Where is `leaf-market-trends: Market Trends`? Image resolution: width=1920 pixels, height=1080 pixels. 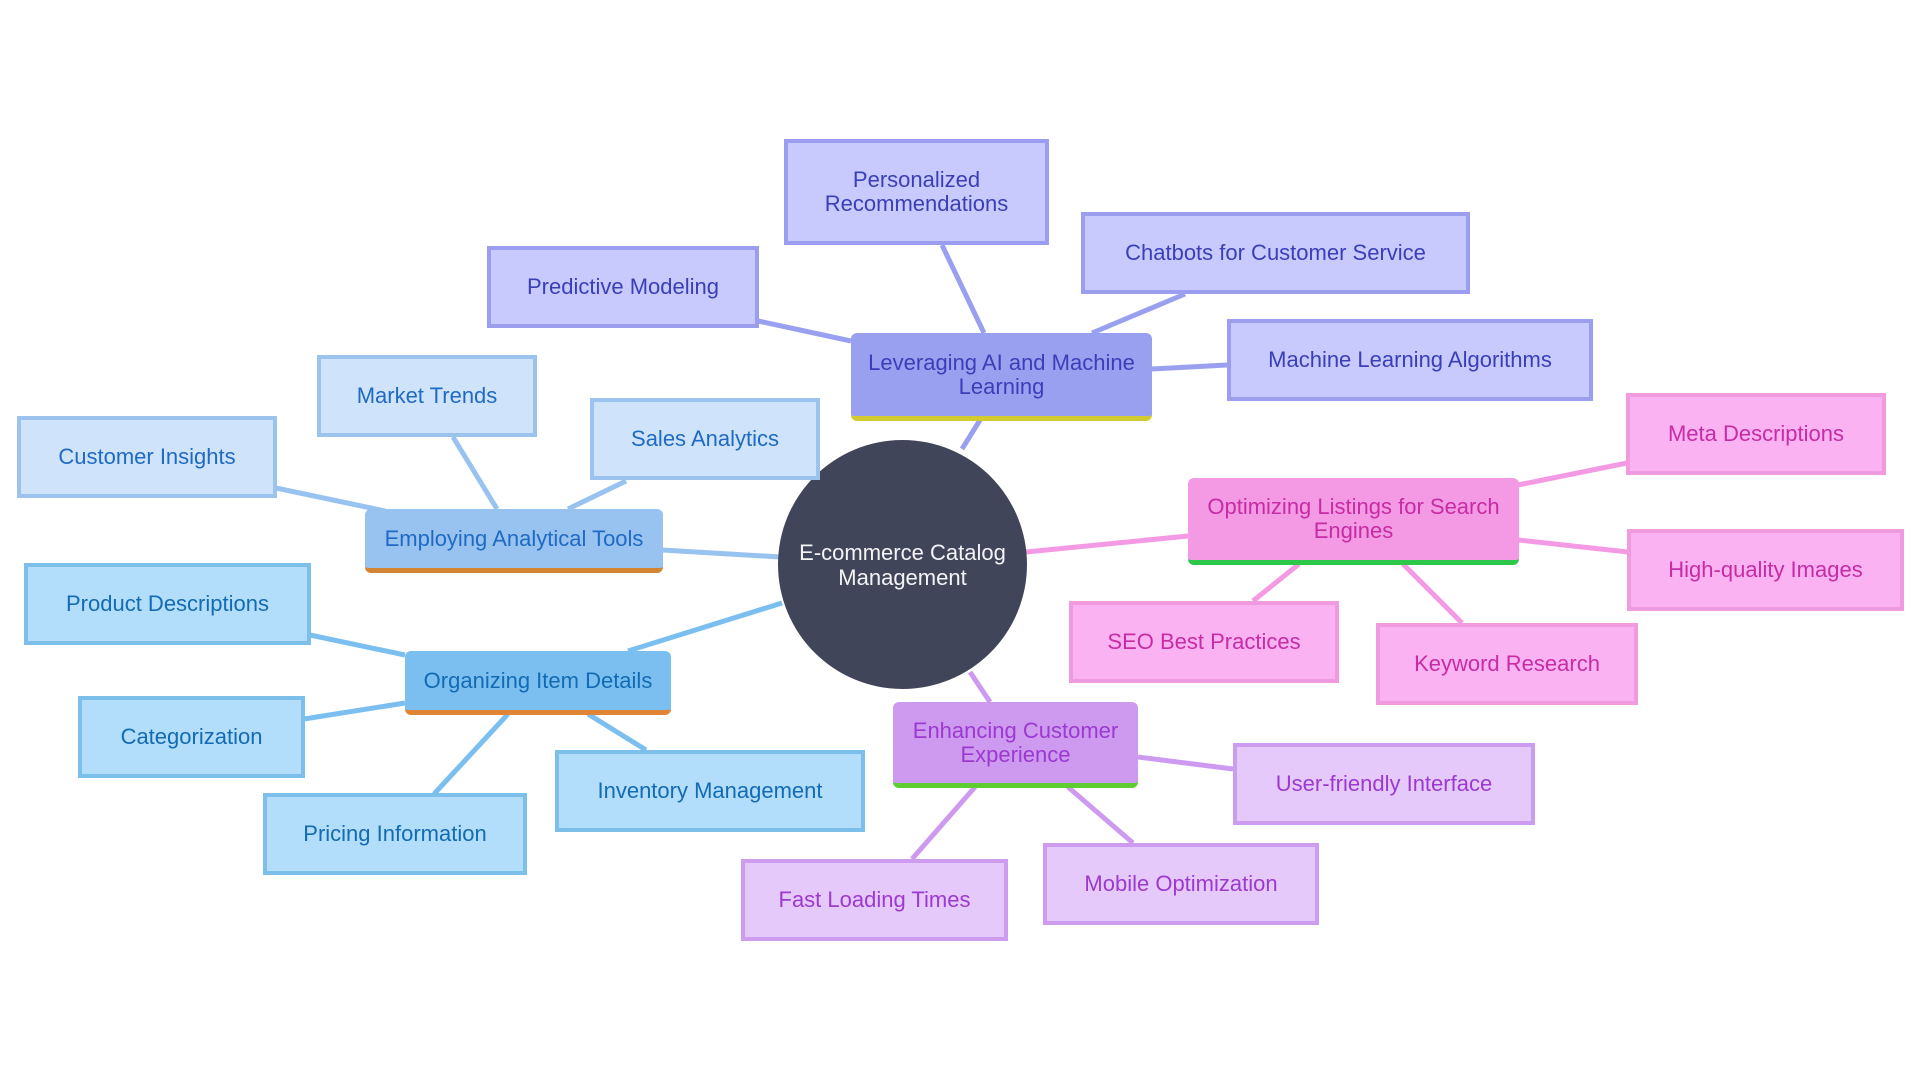
leaf-market-trends: Market Trends is located at coordinates (427, 396).